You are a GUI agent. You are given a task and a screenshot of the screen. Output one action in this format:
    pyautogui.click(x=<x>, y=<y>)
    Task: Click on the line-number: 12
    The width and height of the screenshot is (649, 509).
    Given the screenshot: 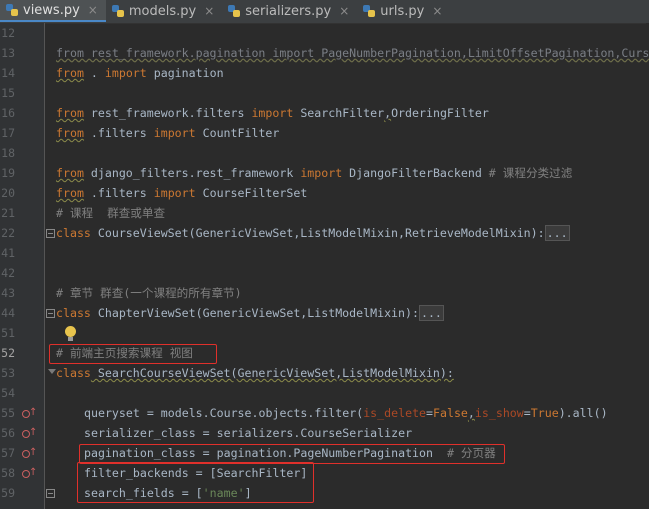 What is the action you would take?
    pyautogui.click(x=8, y=33)
    